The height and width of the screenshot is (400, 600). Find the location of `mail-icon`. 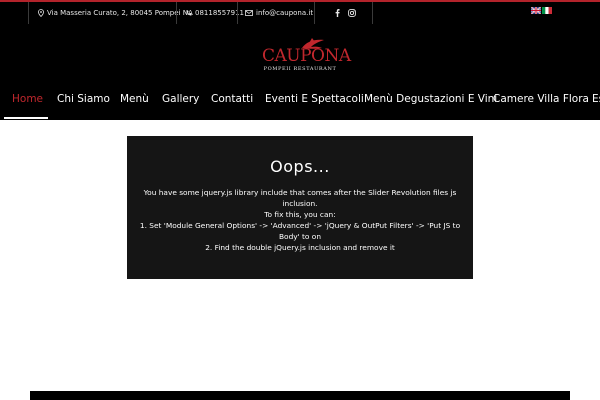

mail-icon is located at coordinates (249, 13).